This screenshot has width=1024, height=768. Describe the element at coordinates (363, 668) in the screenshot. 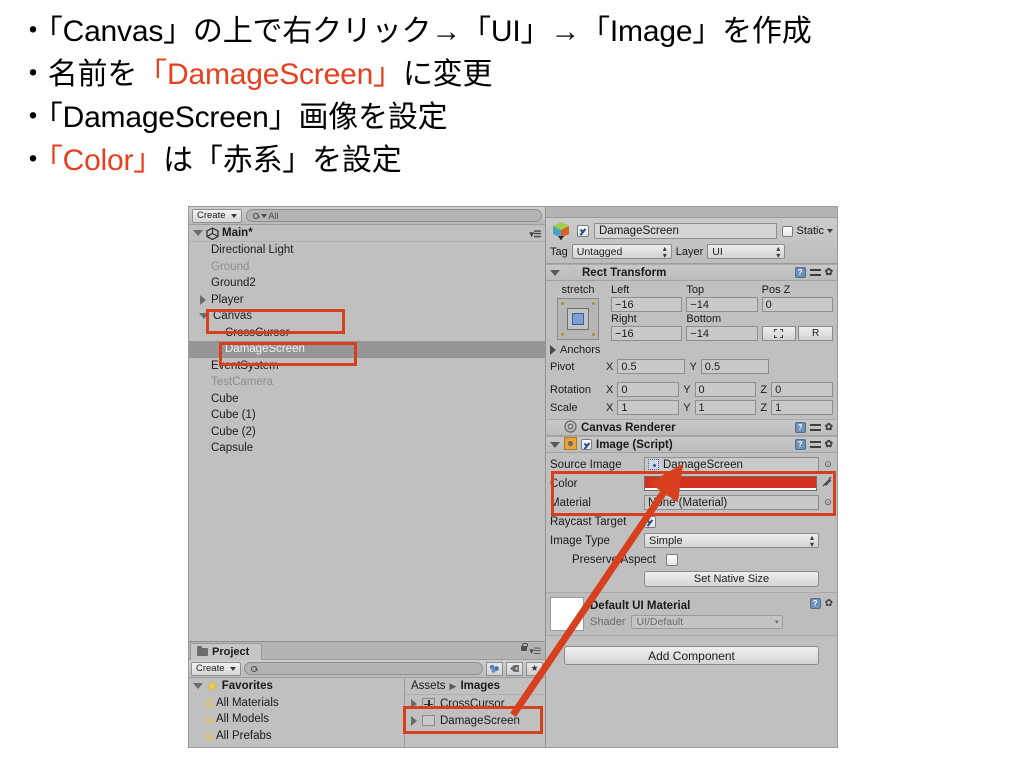

I see `project-search-input` at that location.